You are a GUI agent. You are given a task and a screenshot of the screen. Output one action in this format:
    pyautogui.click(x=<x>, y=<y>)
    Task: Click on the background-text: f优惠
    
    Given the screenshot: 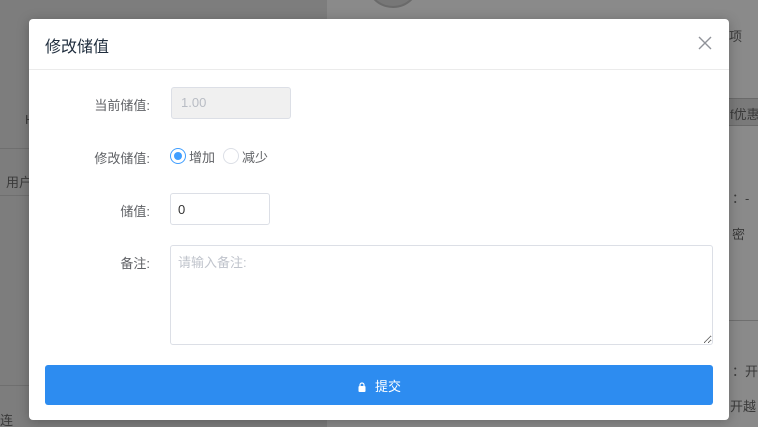 What is the action you would take?
    pyautogui.click(x=744, y=114)
    